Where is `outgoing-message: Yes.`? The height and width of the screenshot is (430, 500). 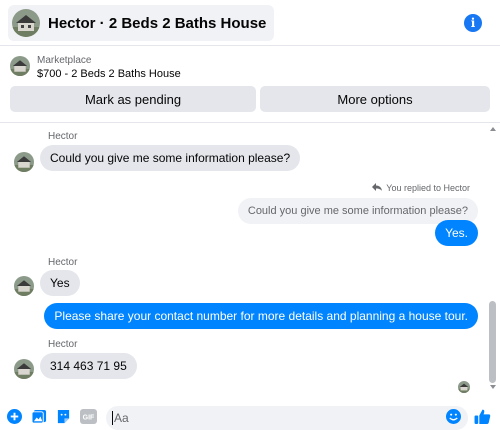
outgoing-message: Yes. is located at coordinates (456, 233).